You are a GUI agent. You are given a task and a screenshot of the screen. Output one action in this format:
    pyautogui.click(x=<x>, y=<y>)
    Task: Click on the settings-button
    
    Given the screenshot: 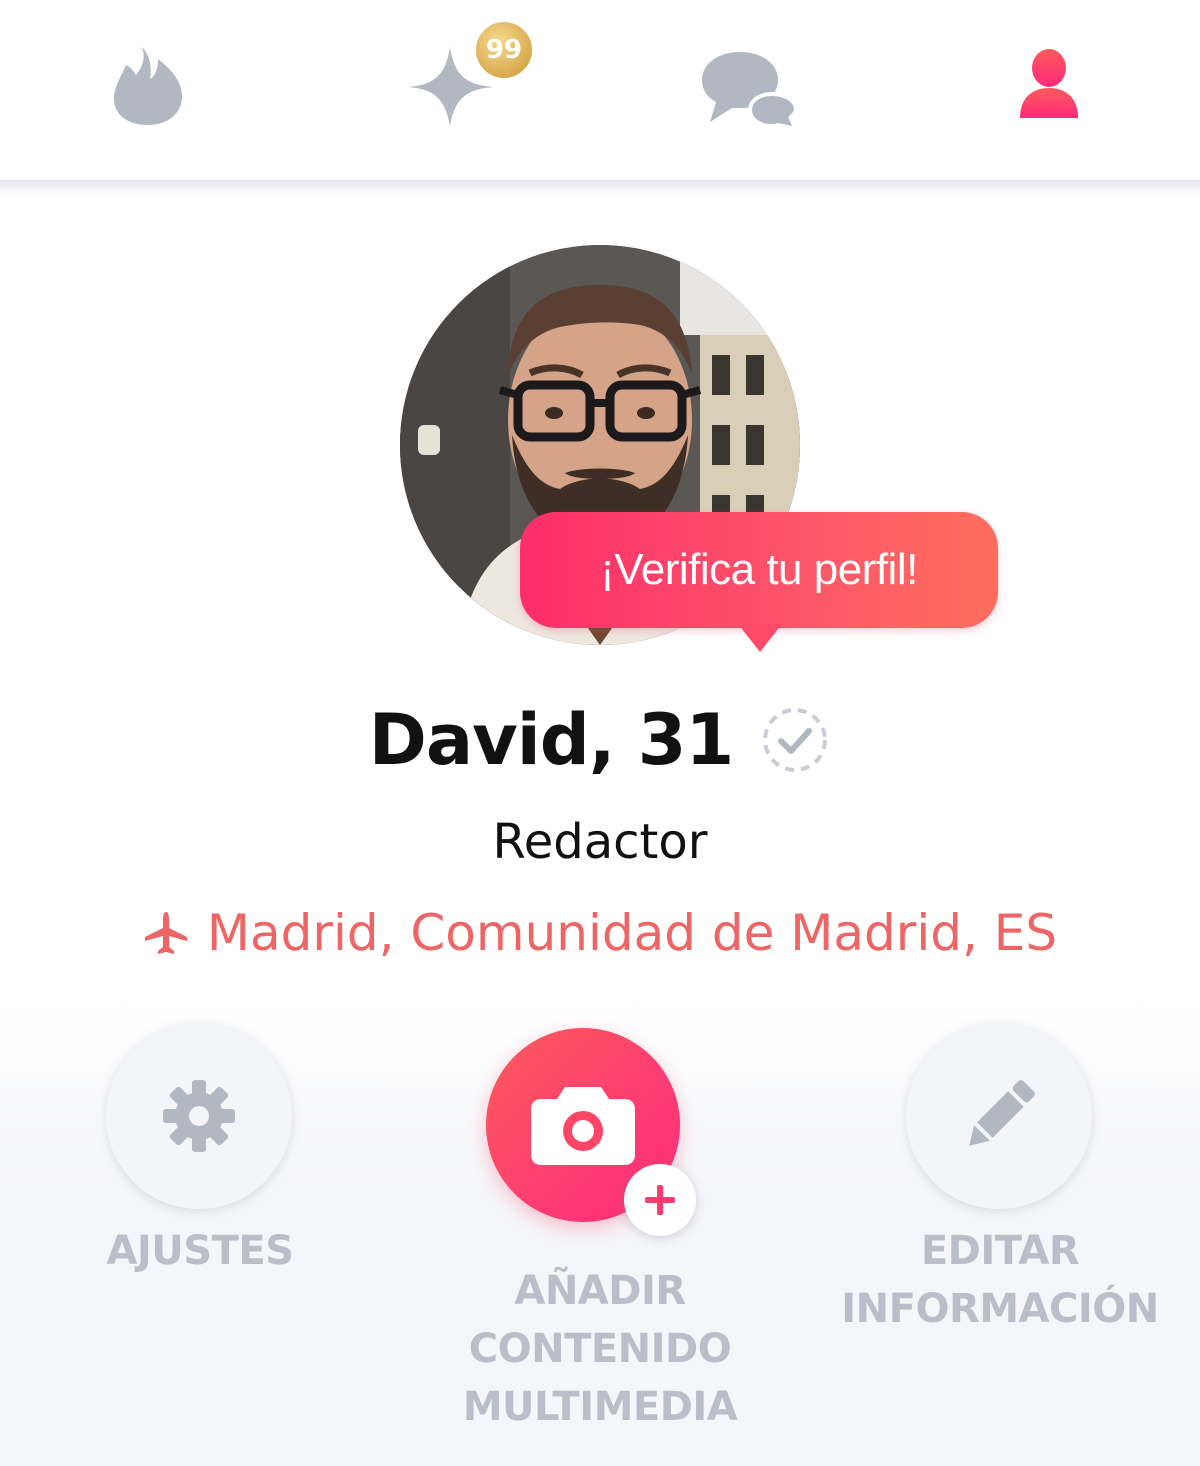 What is the action you would take?
    pyautogui.click(x=199, y=1116)
    